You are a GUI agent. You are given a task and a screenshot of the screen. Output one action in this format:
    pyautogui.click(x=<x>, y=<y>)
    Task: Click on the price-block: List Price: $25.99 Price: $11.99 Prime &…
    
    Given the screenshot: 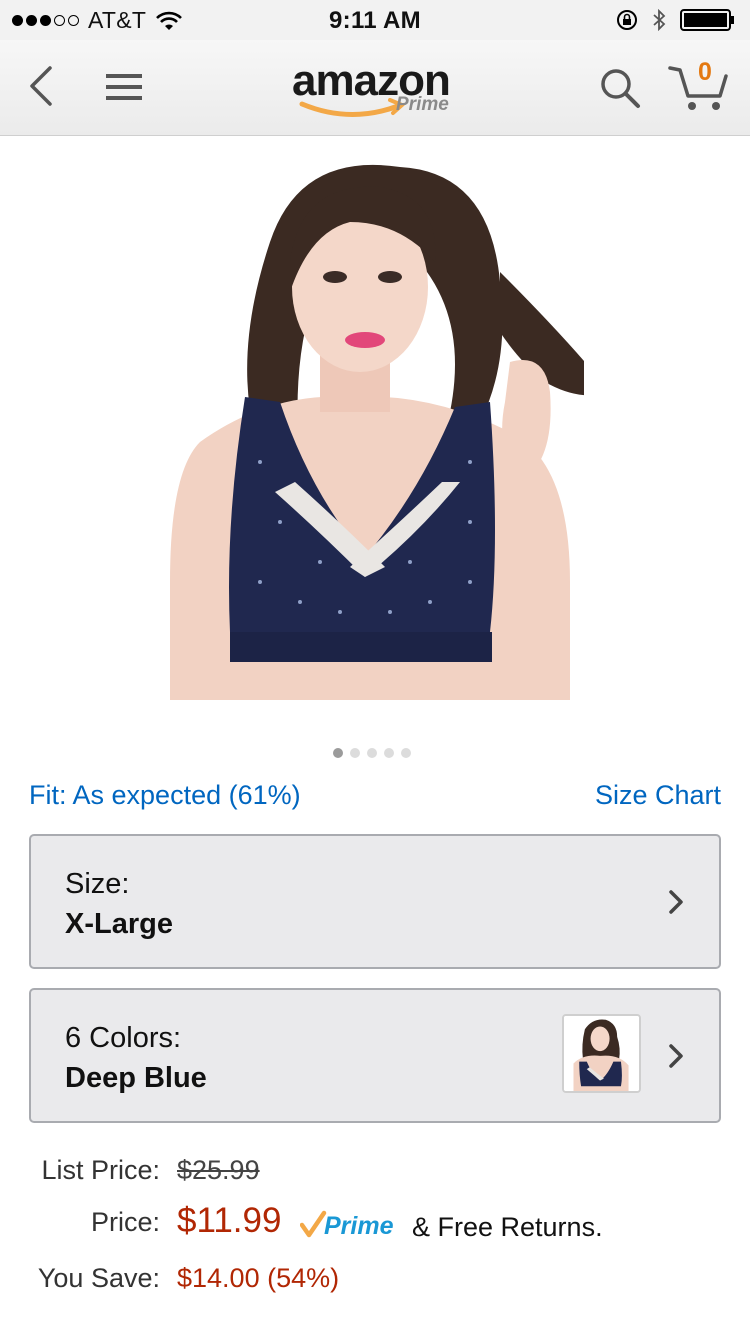 What is the action you would take?
    pyautogui.click(x=375, y=1235)
    